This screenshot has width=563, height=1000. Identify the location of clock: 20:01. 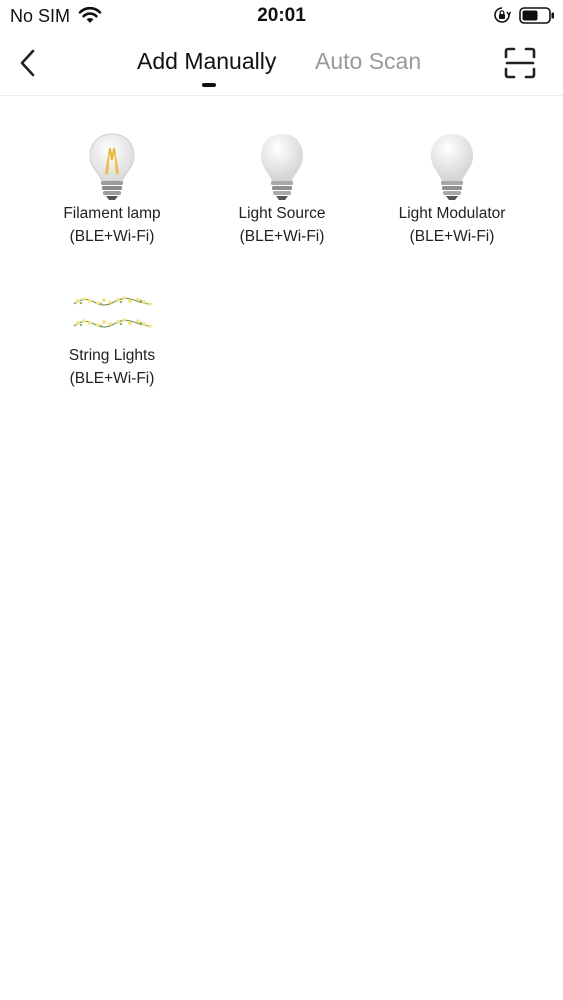
(281, 15).